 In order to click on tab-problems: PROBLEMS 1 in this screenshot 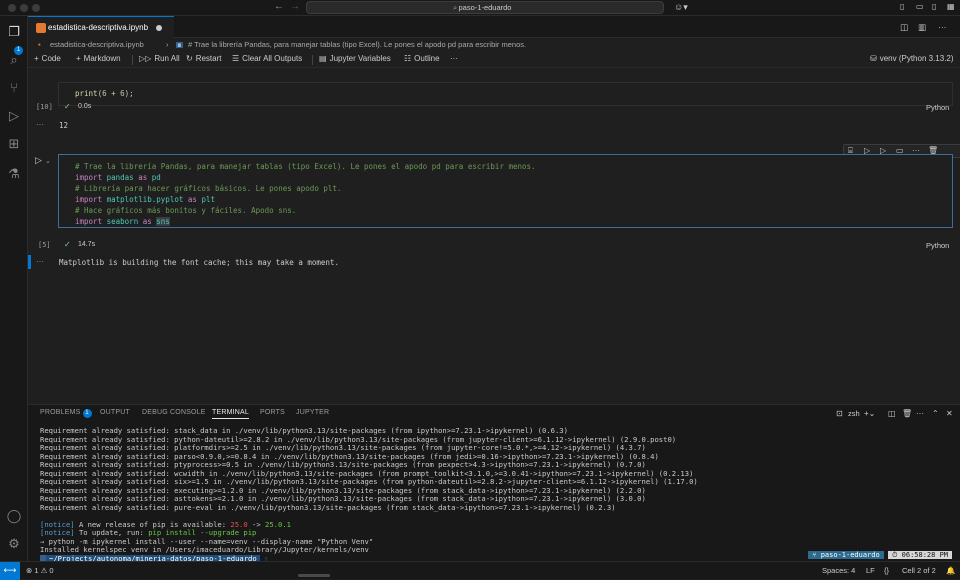, I will do `click(66, 413)`.